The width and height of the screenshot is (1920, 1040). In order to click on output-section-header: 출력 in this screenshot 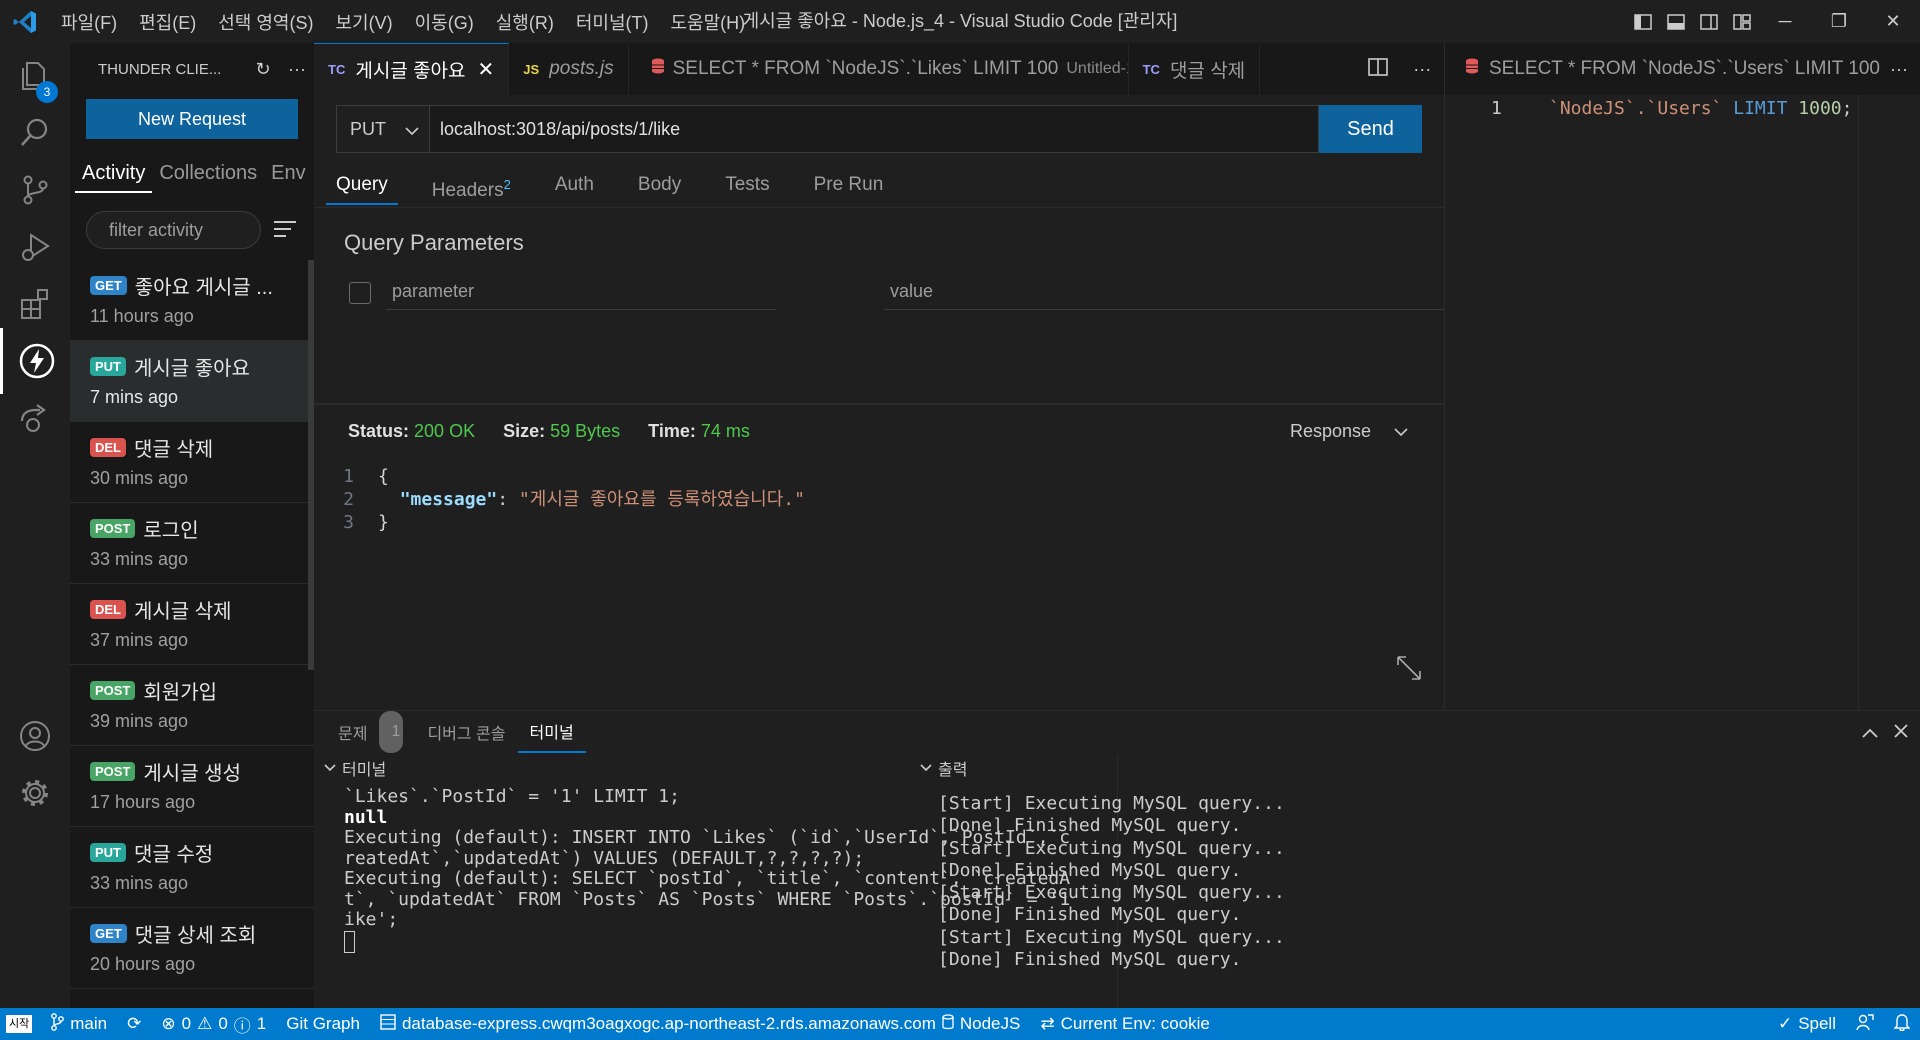, I will do `click(943, 768)`.